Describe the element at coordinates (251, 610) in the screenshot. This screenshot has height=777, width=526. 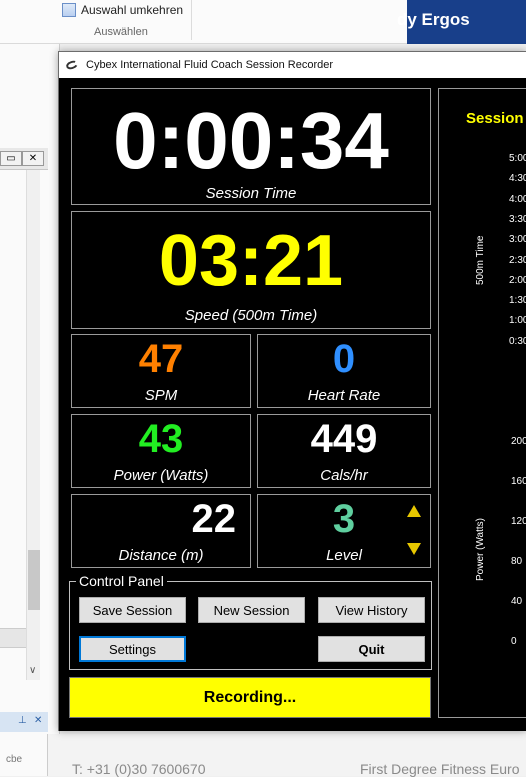
I see `new-session-button: New Session` at that location.